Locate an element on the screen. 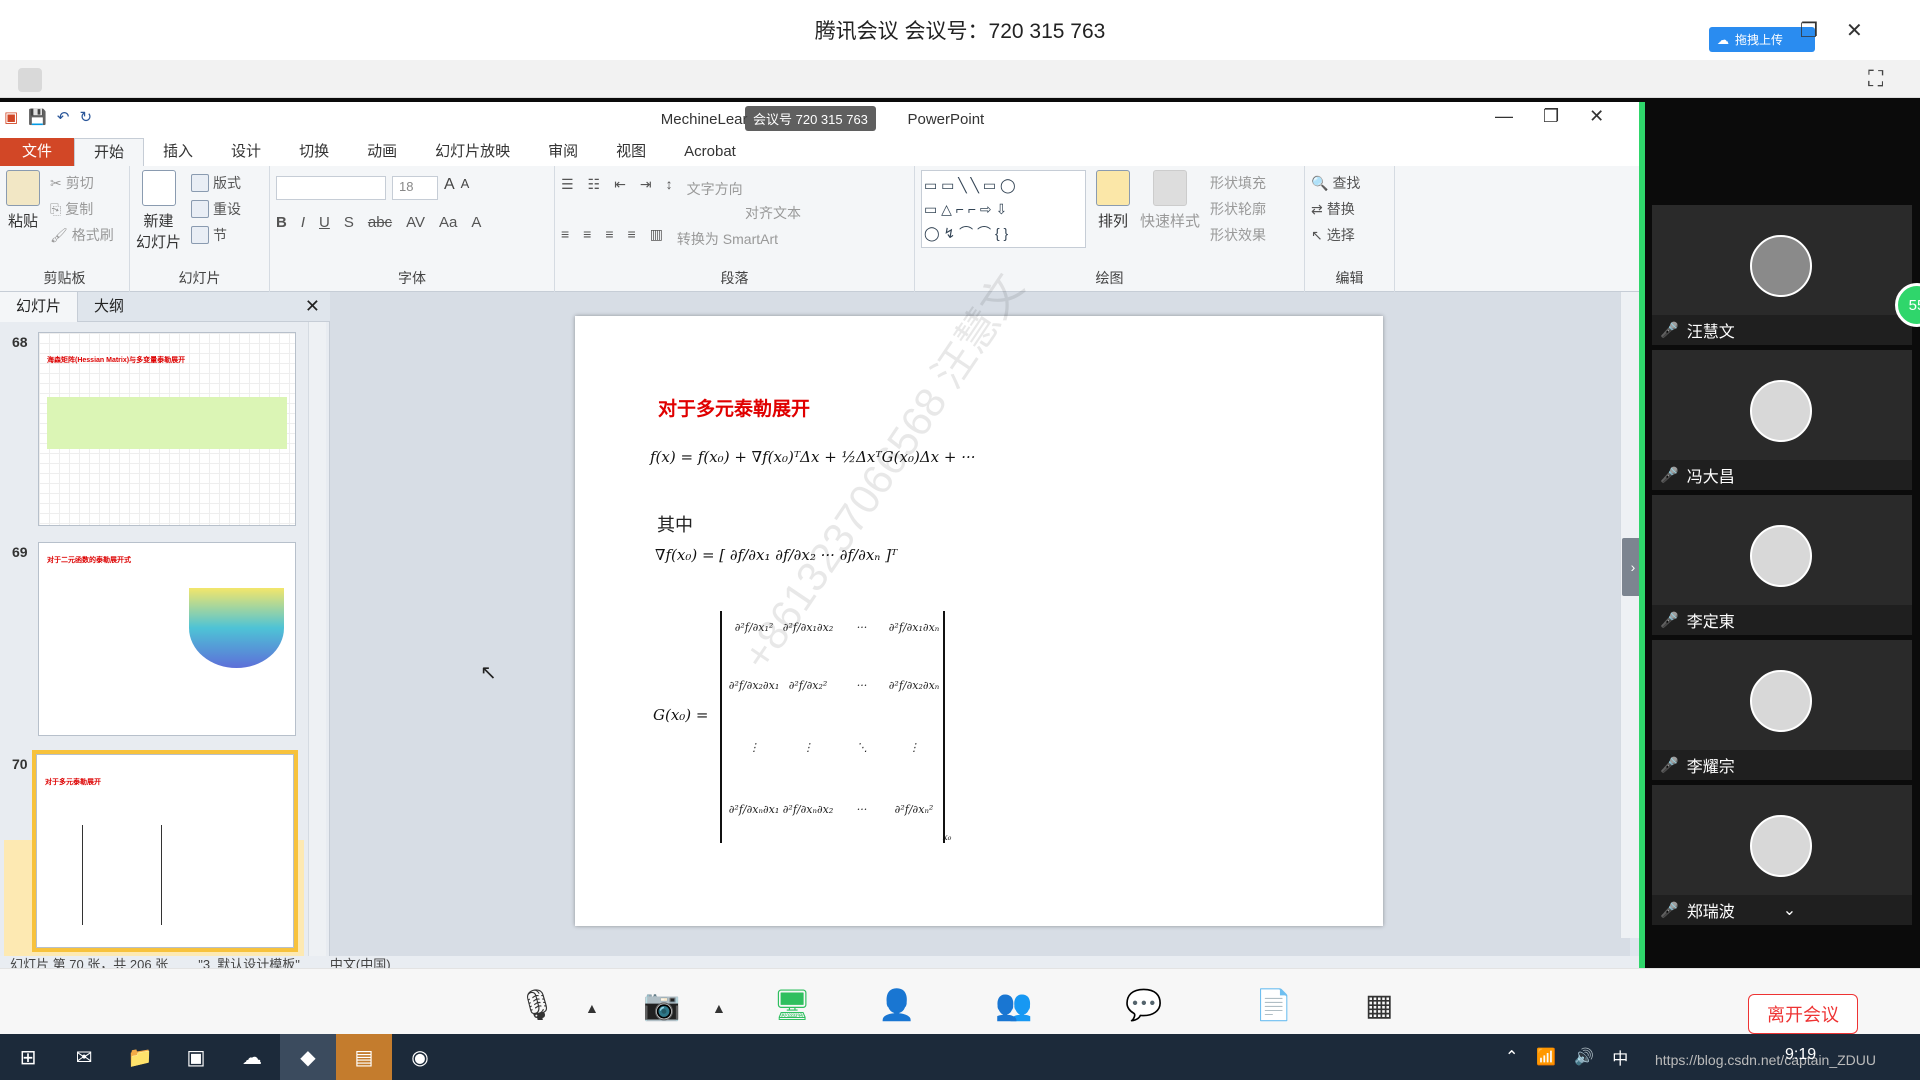  strike-icon: abc is located at coordinates (380, 222).